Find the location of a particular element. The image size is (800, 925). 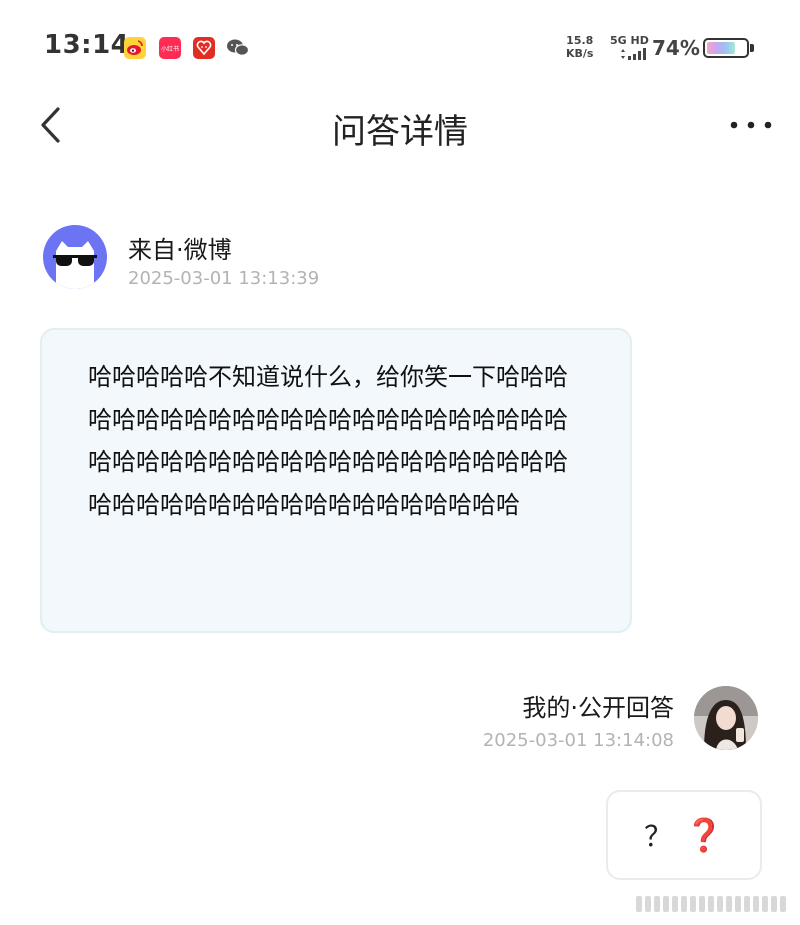

battery-percent: 74% is located at coordinates (676, 48).